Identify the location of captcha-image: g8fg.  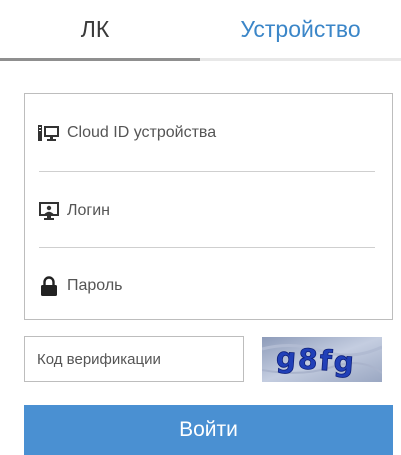
(322, 359).